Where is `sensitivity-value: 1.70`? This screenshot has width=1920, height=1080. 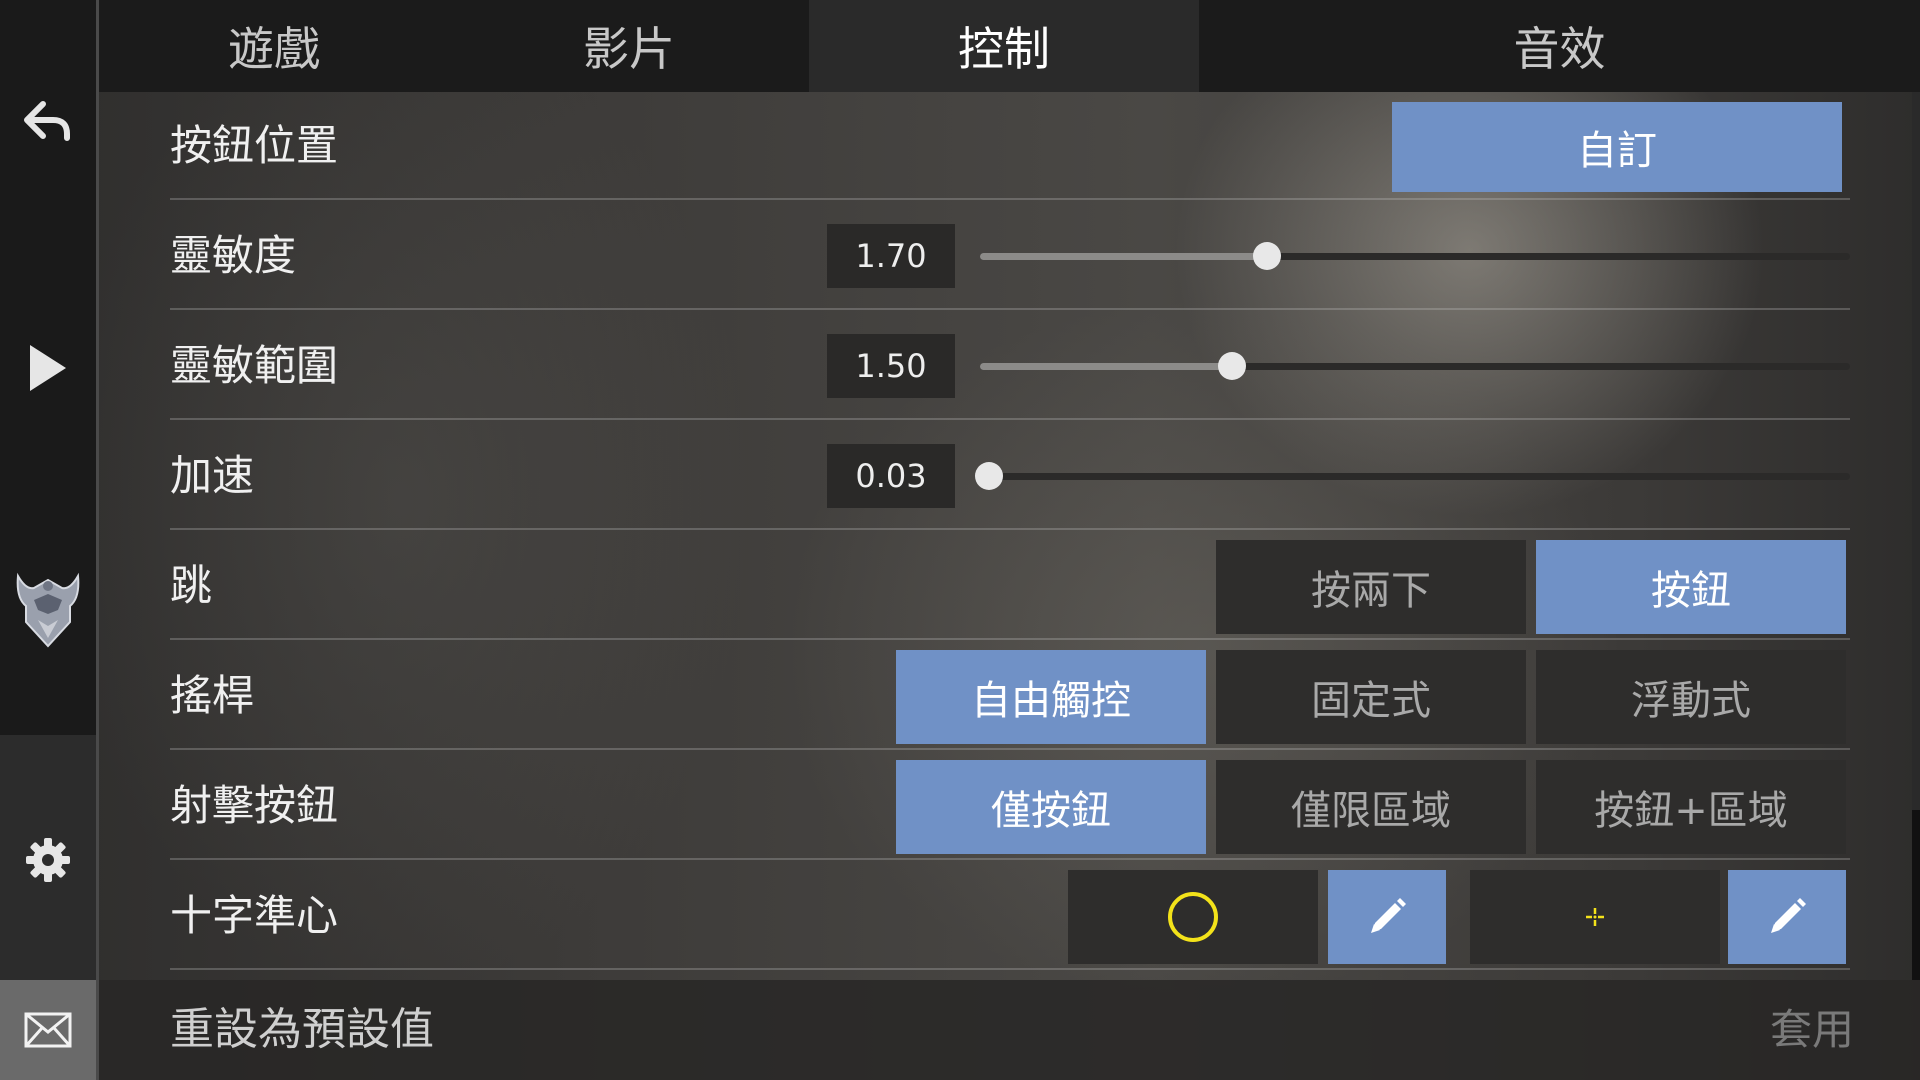 sensitivity-value: 1.70 is located at coordinates (891, 256).